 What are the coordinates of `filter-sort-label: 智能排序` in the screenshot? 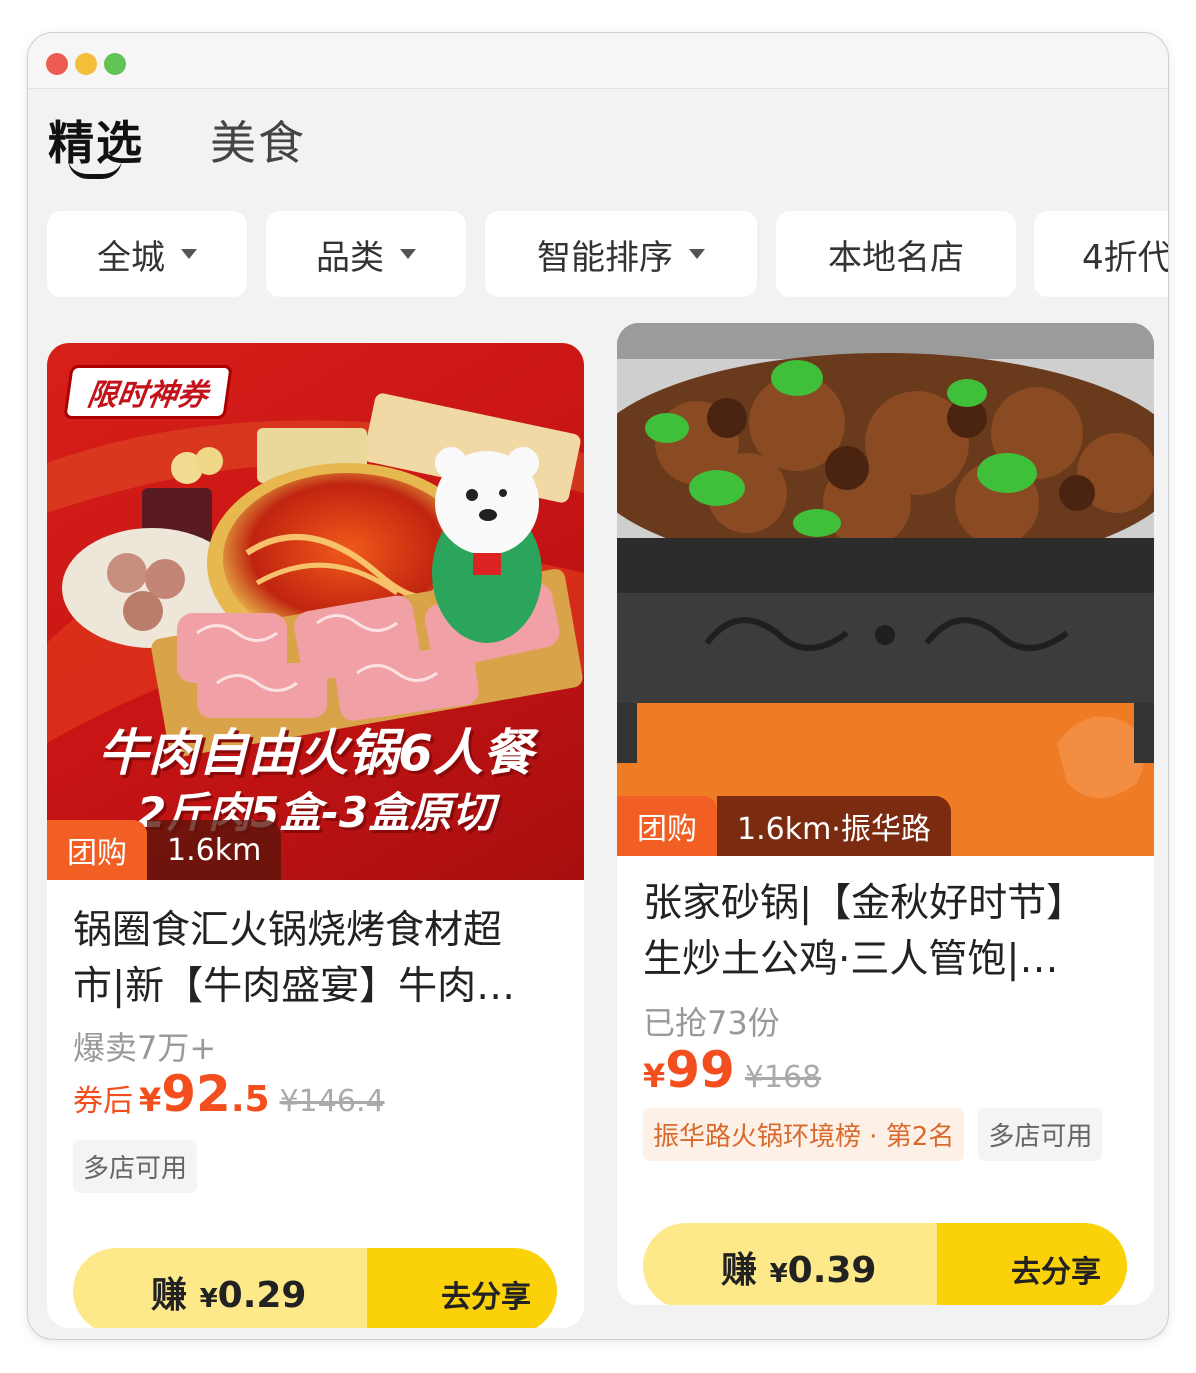 It's located at (605, 257).